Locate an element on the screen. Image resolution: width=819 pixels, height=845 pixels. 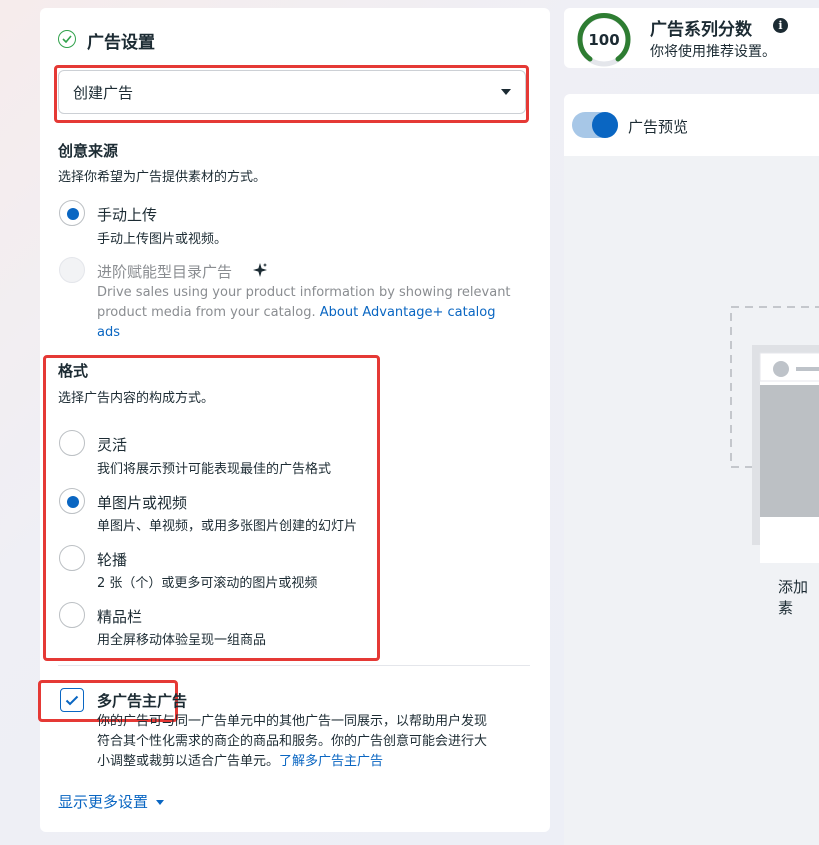
learn-multi-advertiser-link: 了解多广告主广告 is located at coordinates (331, 761).